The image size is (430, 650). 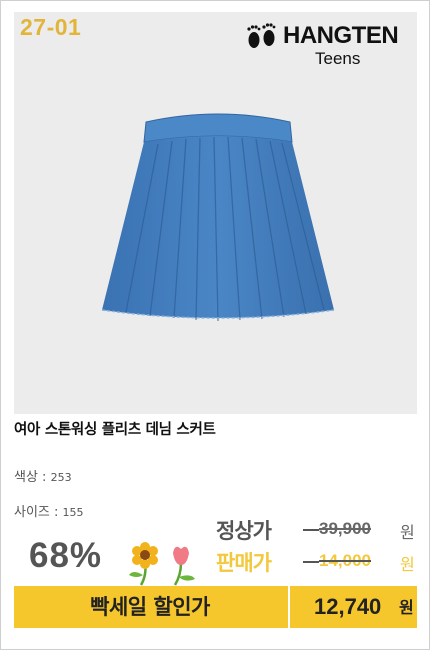 I want to click on brand-name: HANGTEN, so click(x=341, y=35).